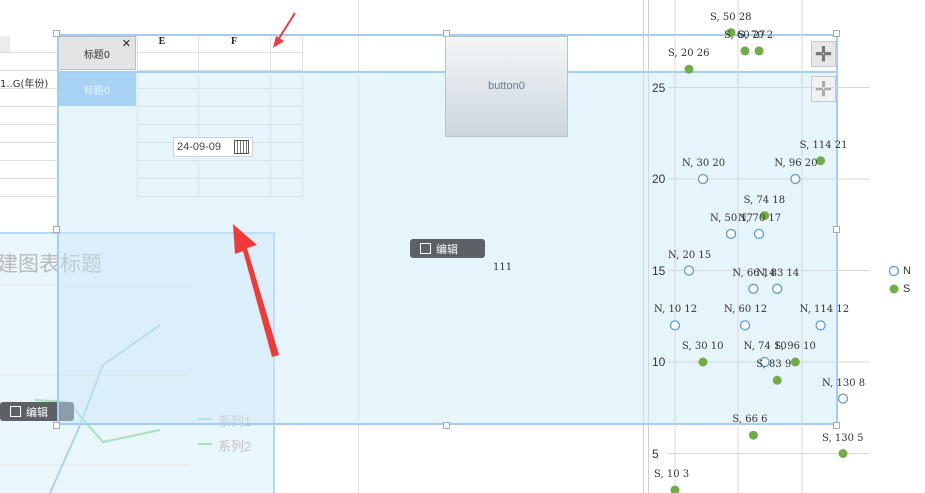  Describe the element at coordinates (235, 446) in the screenshot. I see `left-chart-legend-2: 系列2` at that location.